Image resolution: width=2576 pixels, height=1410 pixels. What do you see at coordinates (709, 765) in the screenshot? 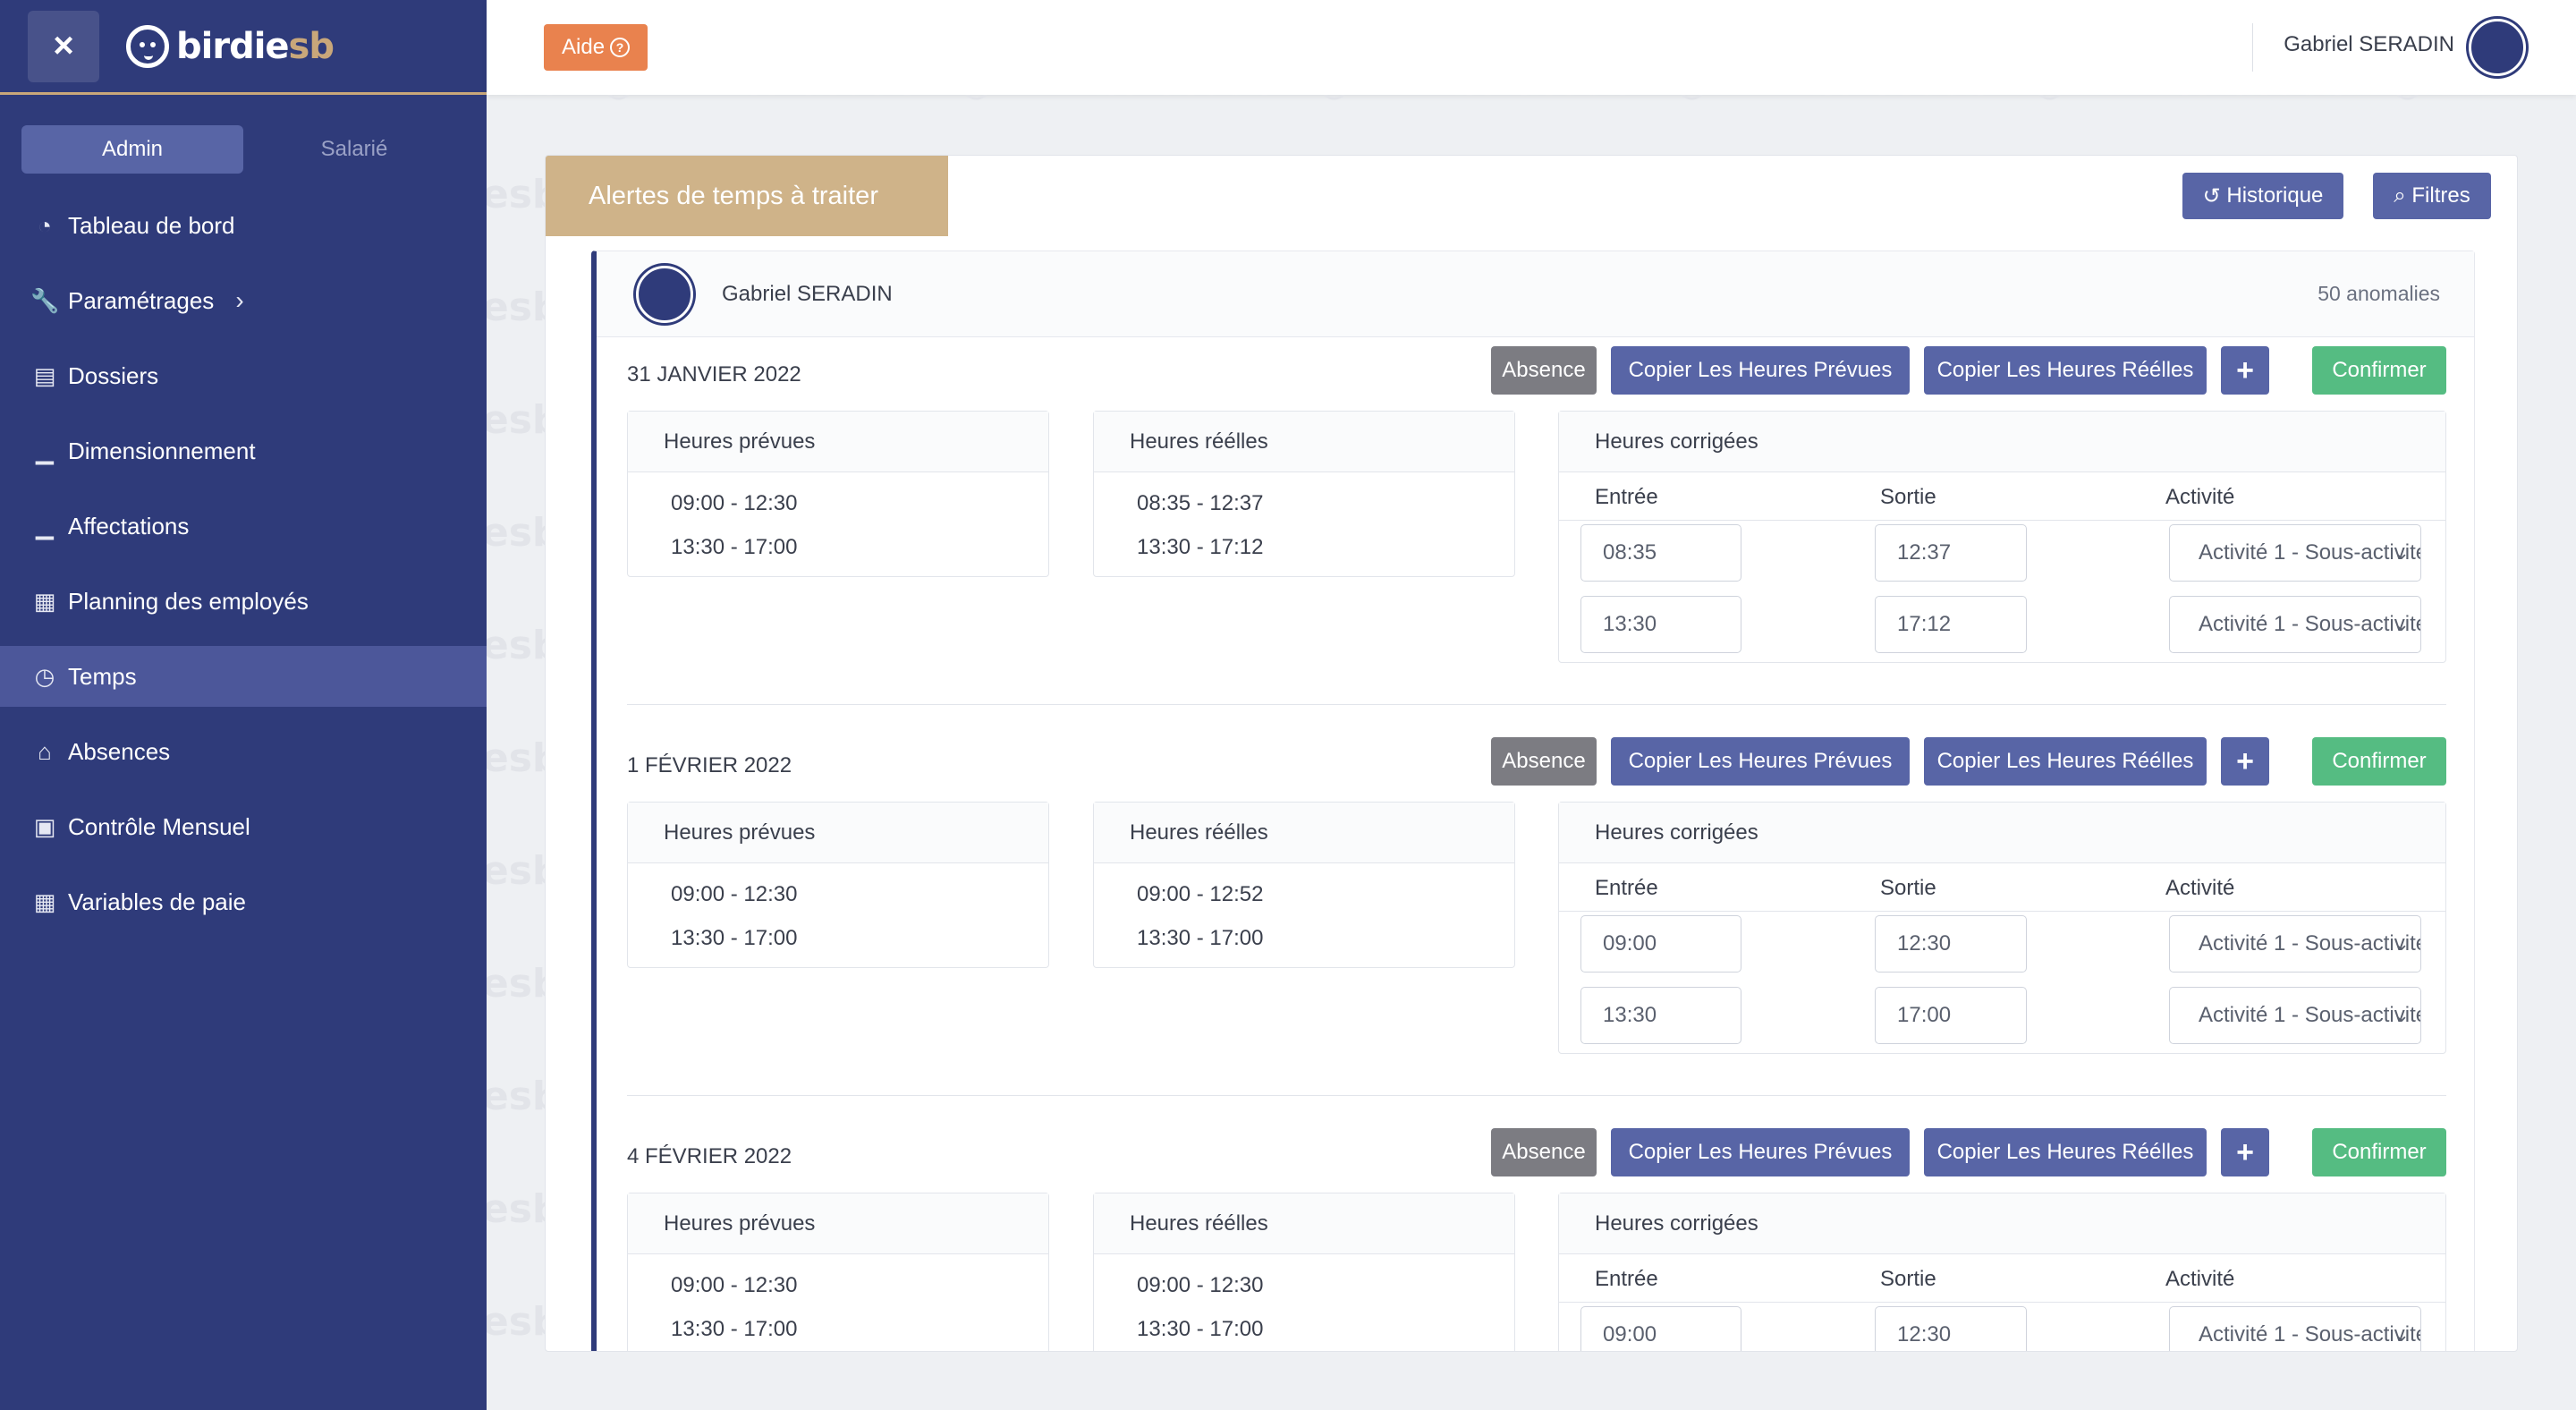
I see `day-date: 1 FÉVRIER 2022` at bounding box center [709, 765].